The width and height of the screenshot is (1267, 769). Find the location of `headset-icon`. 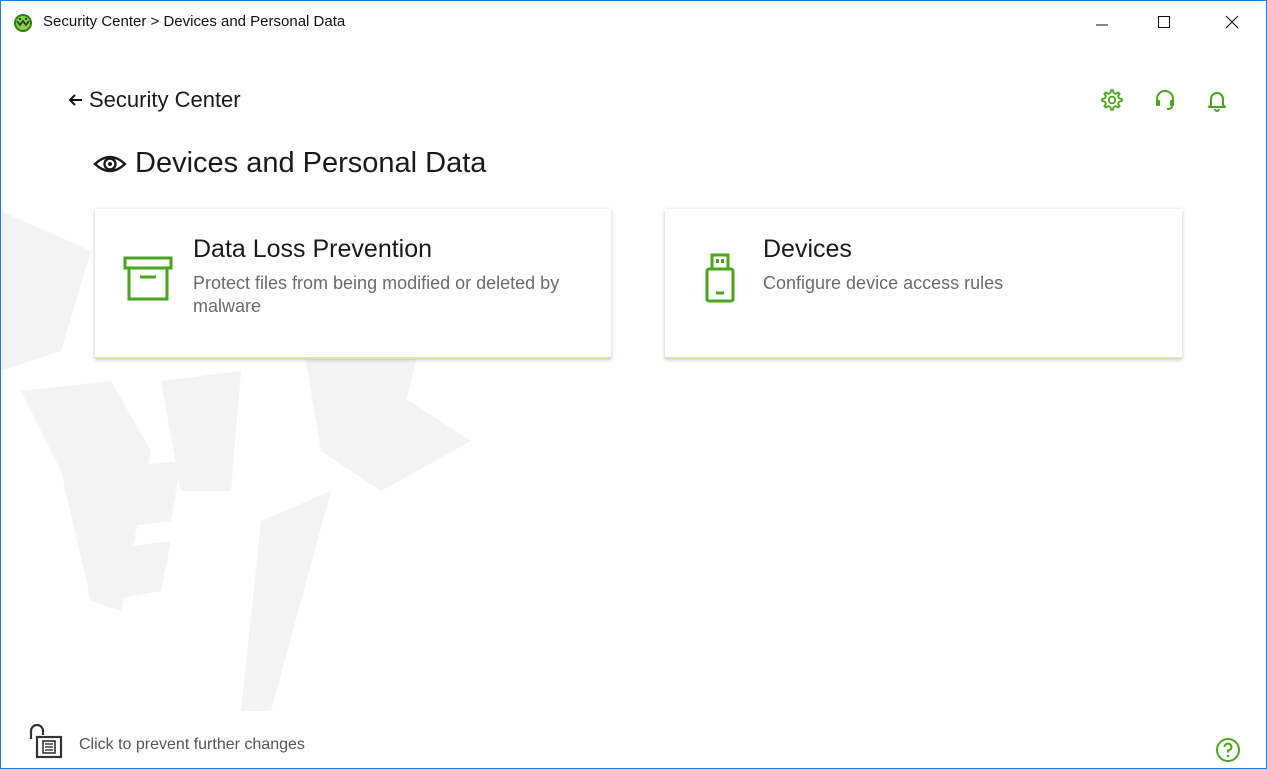

headset-icon is located at coordinates (1165, 100).